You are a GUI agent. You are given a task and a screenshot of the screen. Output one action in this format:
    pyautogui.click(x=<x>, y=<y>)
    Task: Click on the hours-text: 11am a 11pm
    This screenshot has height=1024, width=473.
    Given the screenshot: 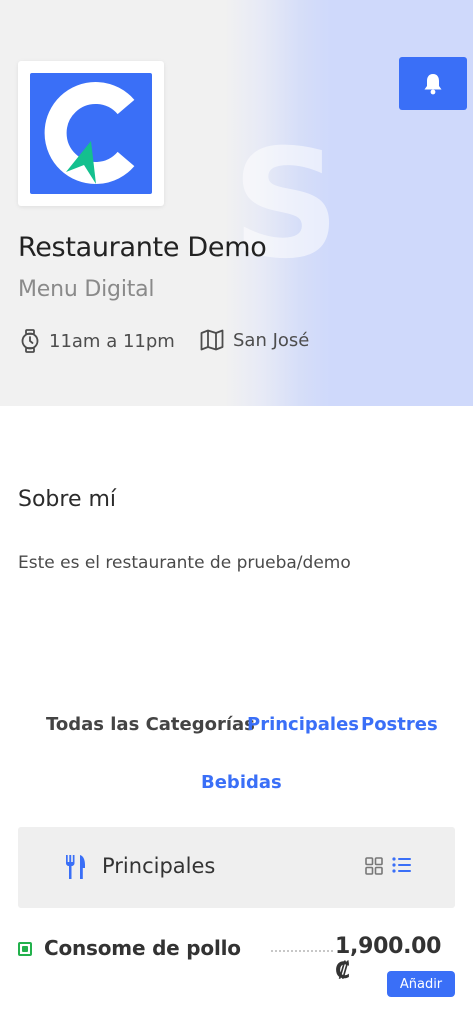 What is the action you would take?
    pyautogui.click(x=112, y=341)
    